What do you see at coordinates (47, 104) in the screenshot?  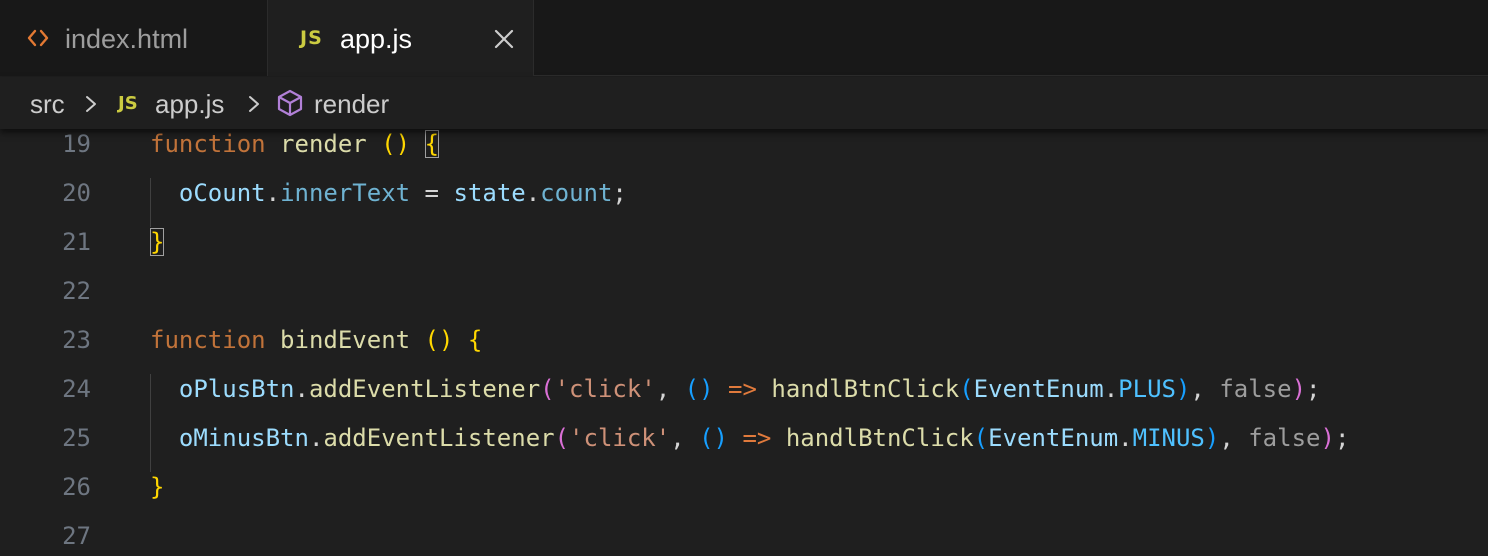 I see `breadcrumb-folder: src` at bounding box center [47, 104].